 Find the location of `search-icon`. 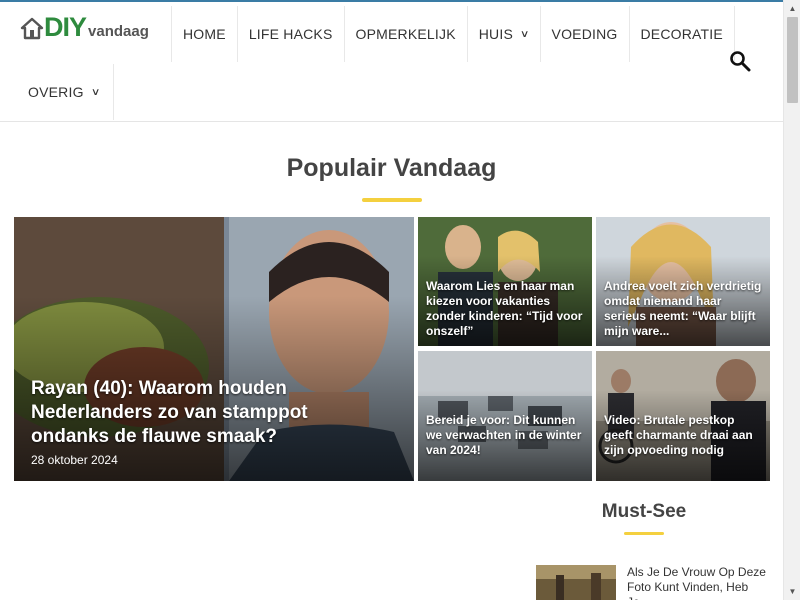

search-icon is located at coordinates (740, 61).